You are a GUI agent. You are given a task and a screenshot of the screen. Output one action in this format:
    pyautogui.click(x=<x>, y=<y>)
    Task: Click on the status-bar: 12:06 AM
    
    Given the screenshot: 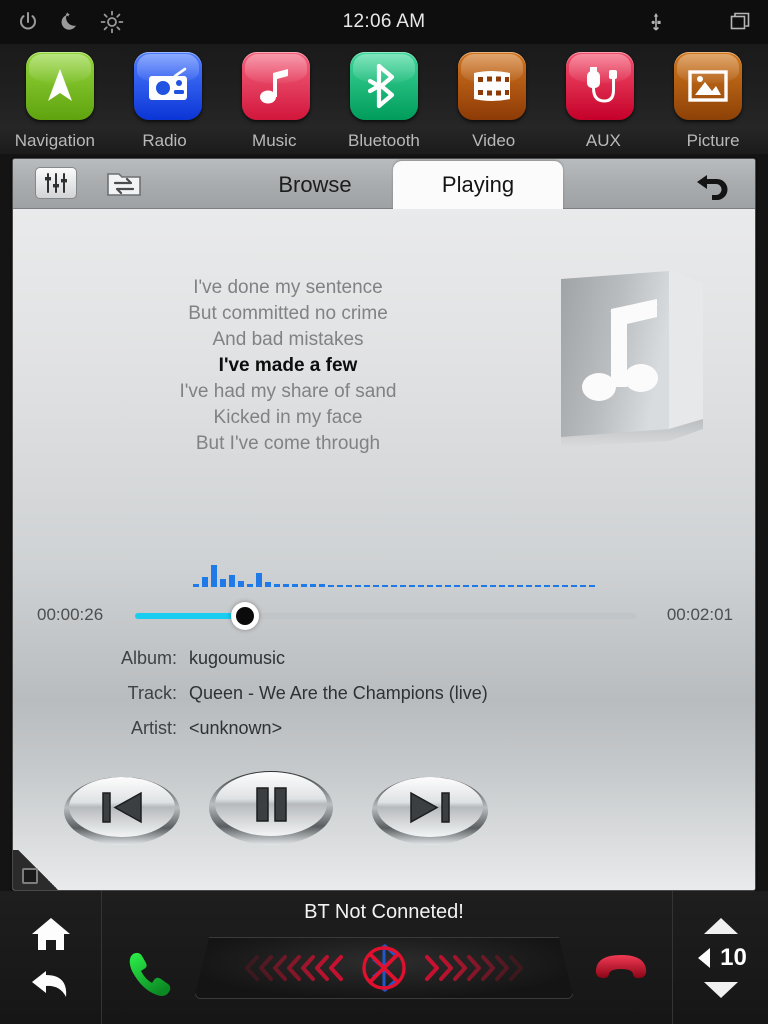 What is the action you would take?
    pyautogui.click(x=384, y=22)
    